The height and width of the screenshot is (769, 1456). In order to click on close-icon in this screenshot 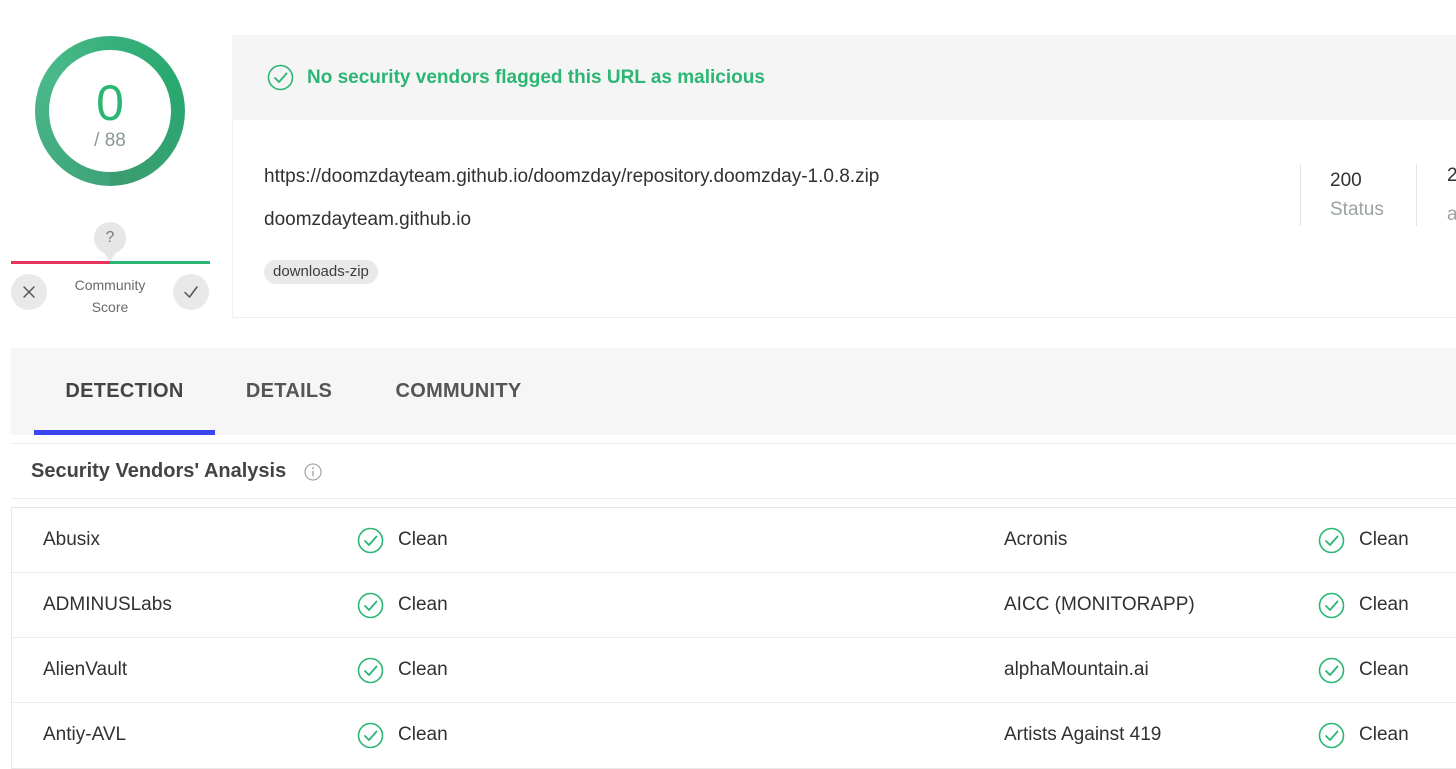, I will do `click(29, 292)`.